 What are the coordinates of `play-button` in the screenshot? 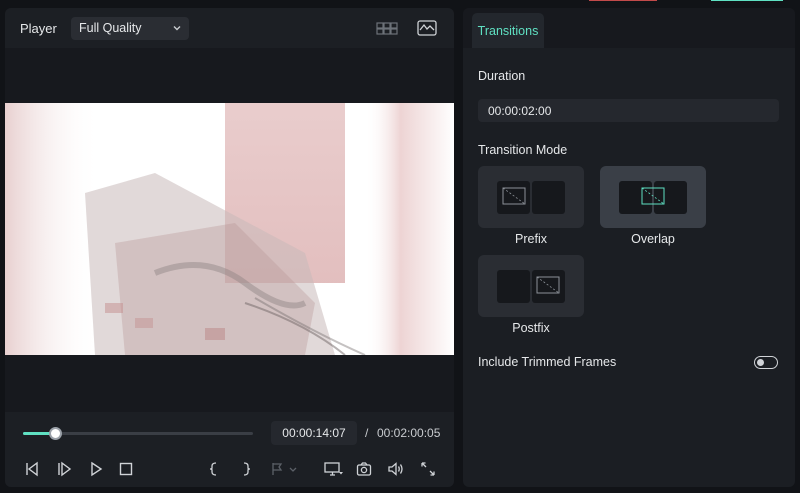 It's located at (96, 469).